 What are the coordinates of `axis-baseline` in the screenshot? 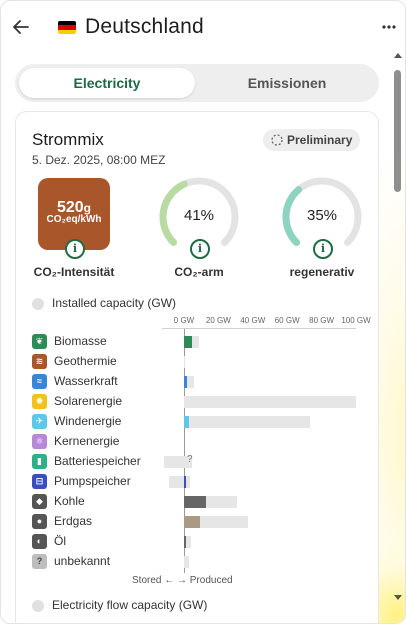 It's located at (259, 328).